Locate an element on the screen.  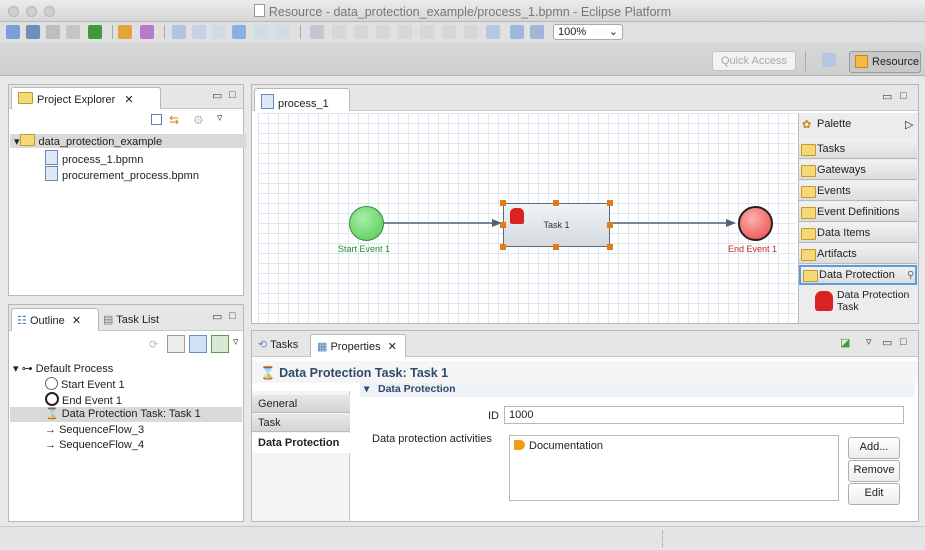
collapse-palette-icon: ▷ is located at coordinates (909, 124).